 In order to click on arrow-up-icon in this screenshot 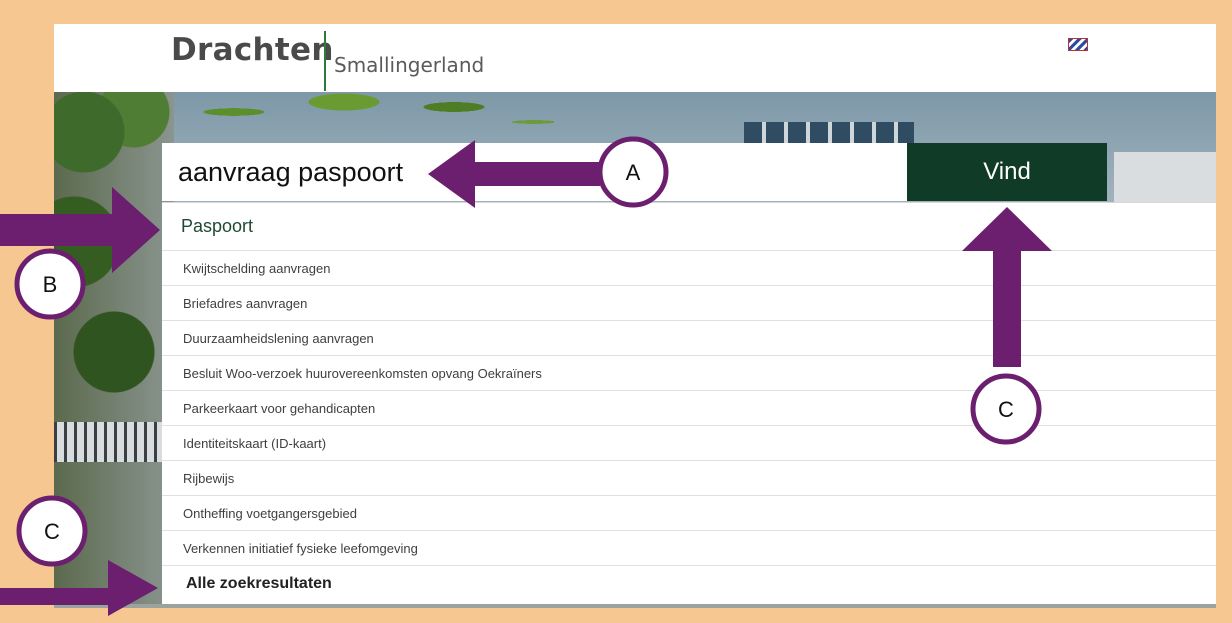, I will do `click(1007, 287)`.